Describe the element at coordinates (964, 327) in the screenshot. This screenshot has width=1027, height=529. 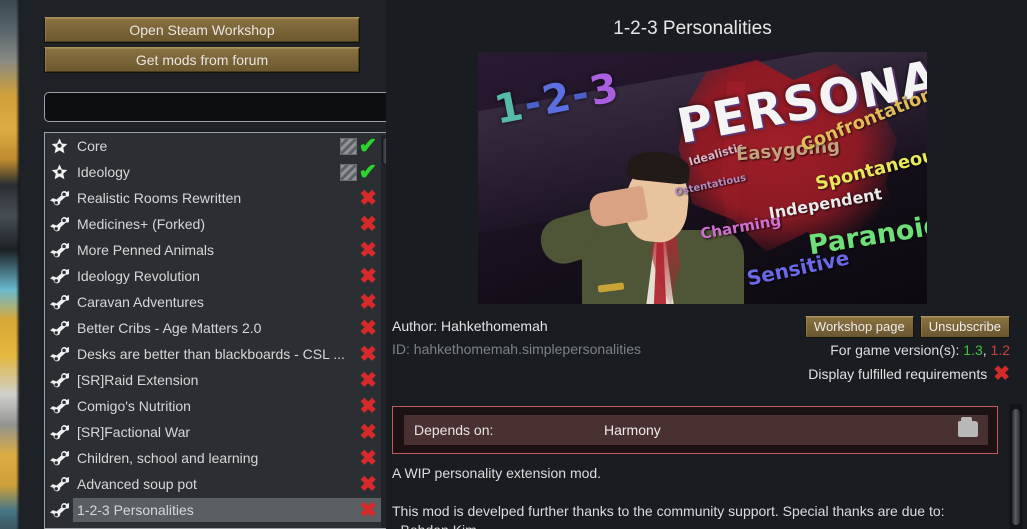
I see `unsubscribe-button: Unsubscribe` at that location.